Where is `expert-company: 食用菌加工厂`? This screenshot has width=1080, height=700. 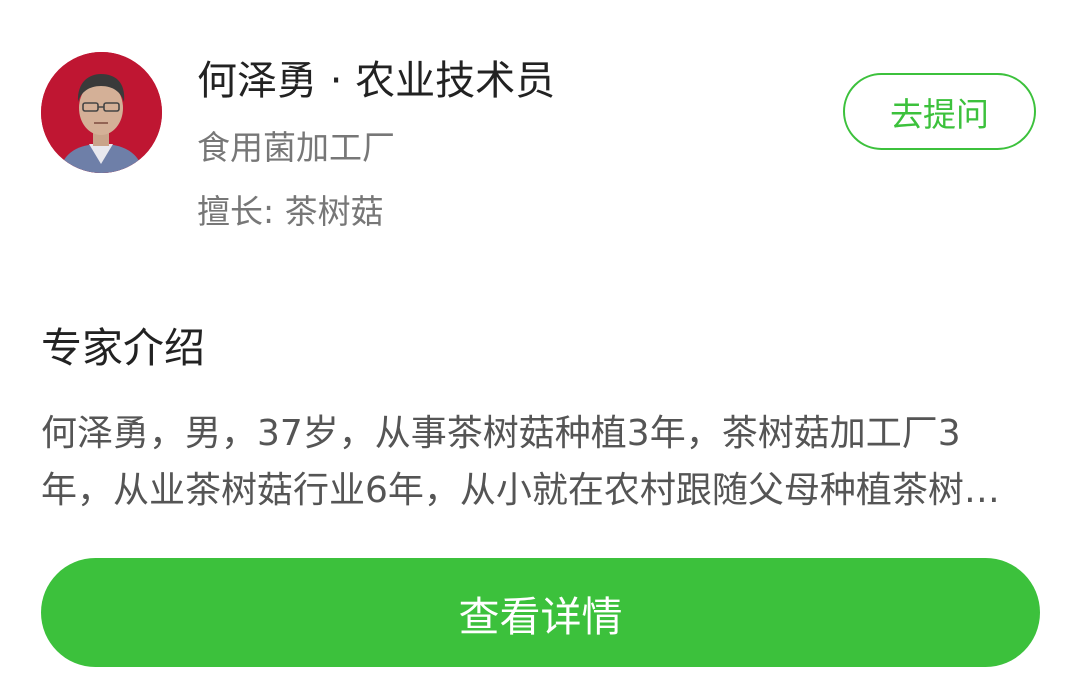 expert-company: 食用菌加工厂 is located at coordinates (296, 147).